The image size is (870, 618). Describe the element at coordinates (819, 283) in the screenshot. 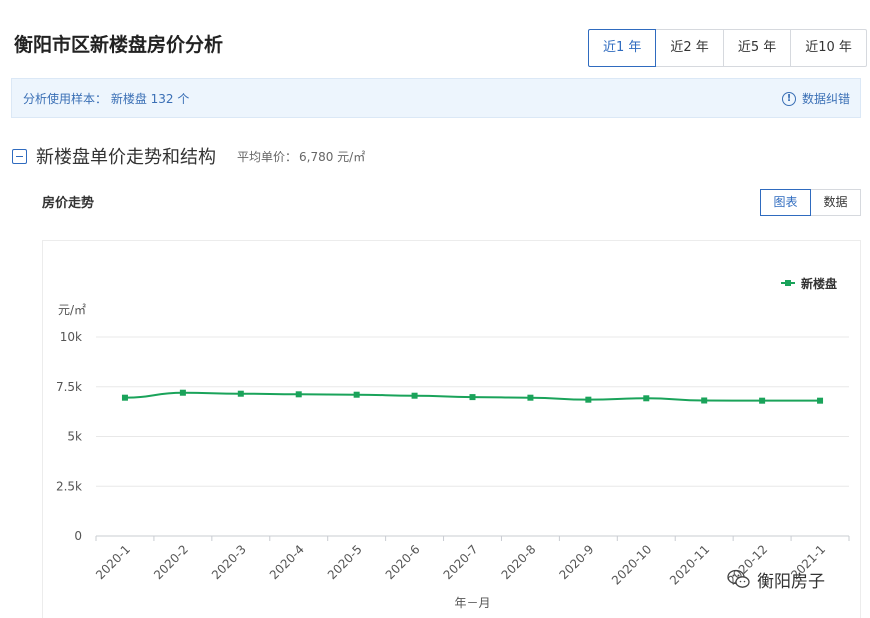

I see `legend-label: 新楼盘` at that location.